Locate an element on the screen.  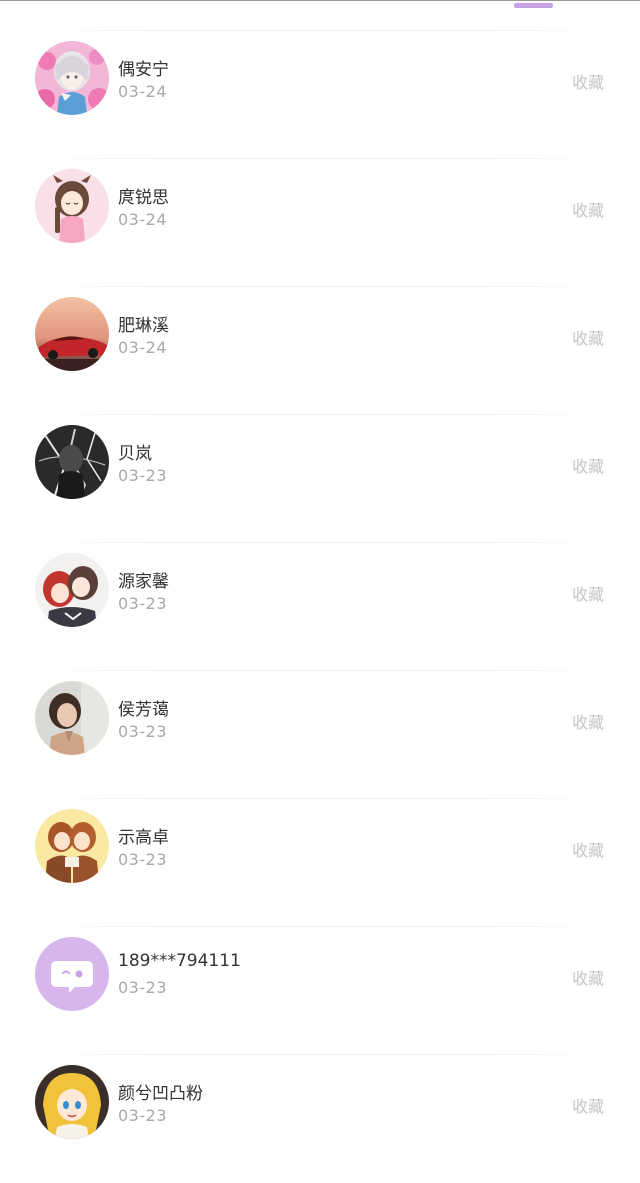
user-name: 示高卓 is located at coordinates (143, 838).